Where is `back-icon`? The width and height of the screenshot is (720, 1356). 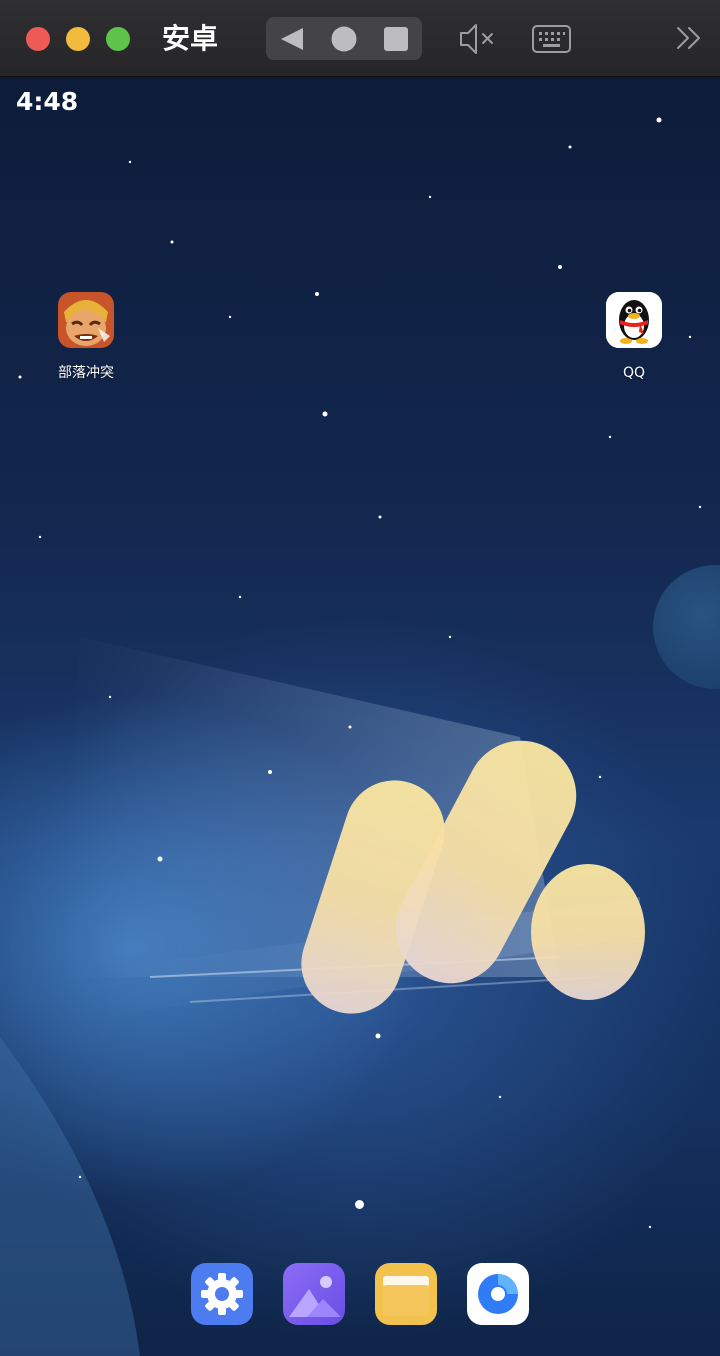
back-icon is located at coordinates (292, 38).